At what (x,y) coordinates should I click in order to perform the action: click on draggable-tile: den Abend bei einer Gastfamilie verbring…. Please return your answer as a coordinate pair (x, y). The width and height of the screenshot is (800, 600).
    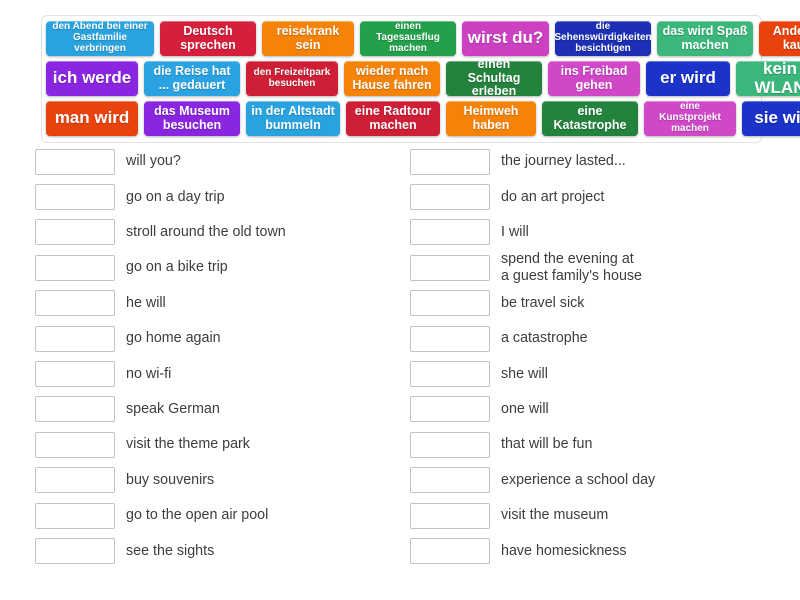
    Looking at the image, I should click on (100, 38).